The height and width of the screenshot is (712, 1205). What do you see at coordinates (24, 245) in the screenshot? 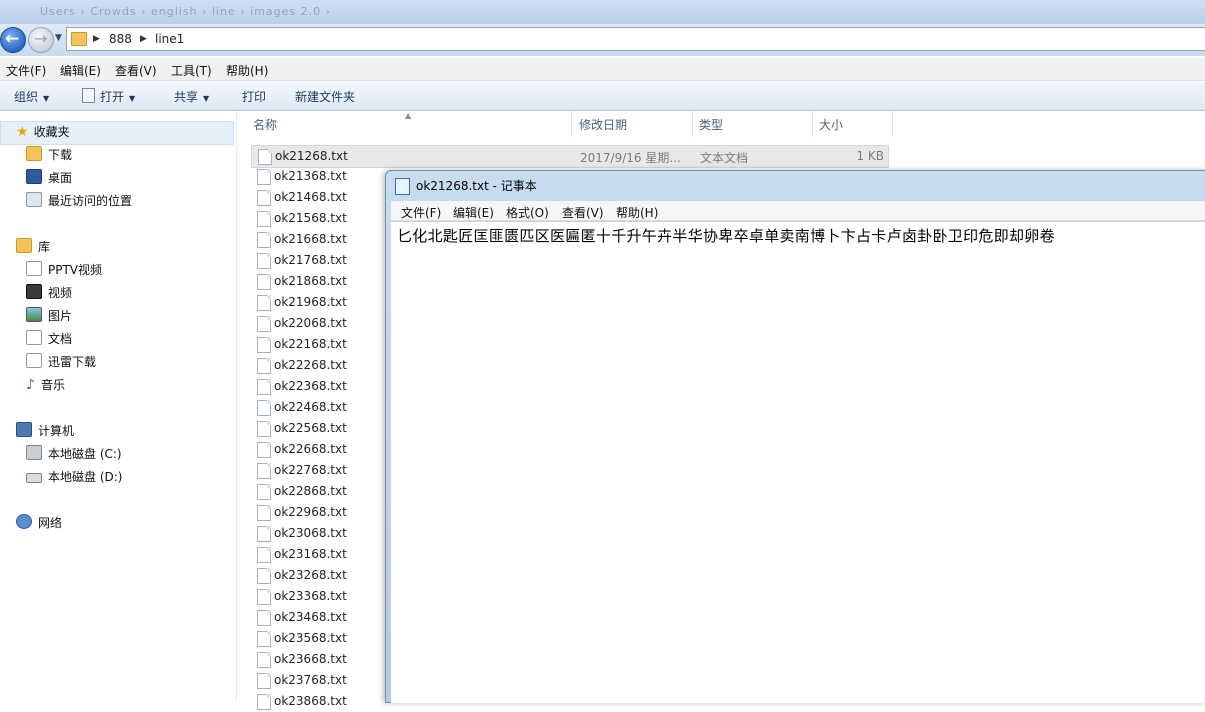
I see `library-icon` at bounding box center [24, 245].